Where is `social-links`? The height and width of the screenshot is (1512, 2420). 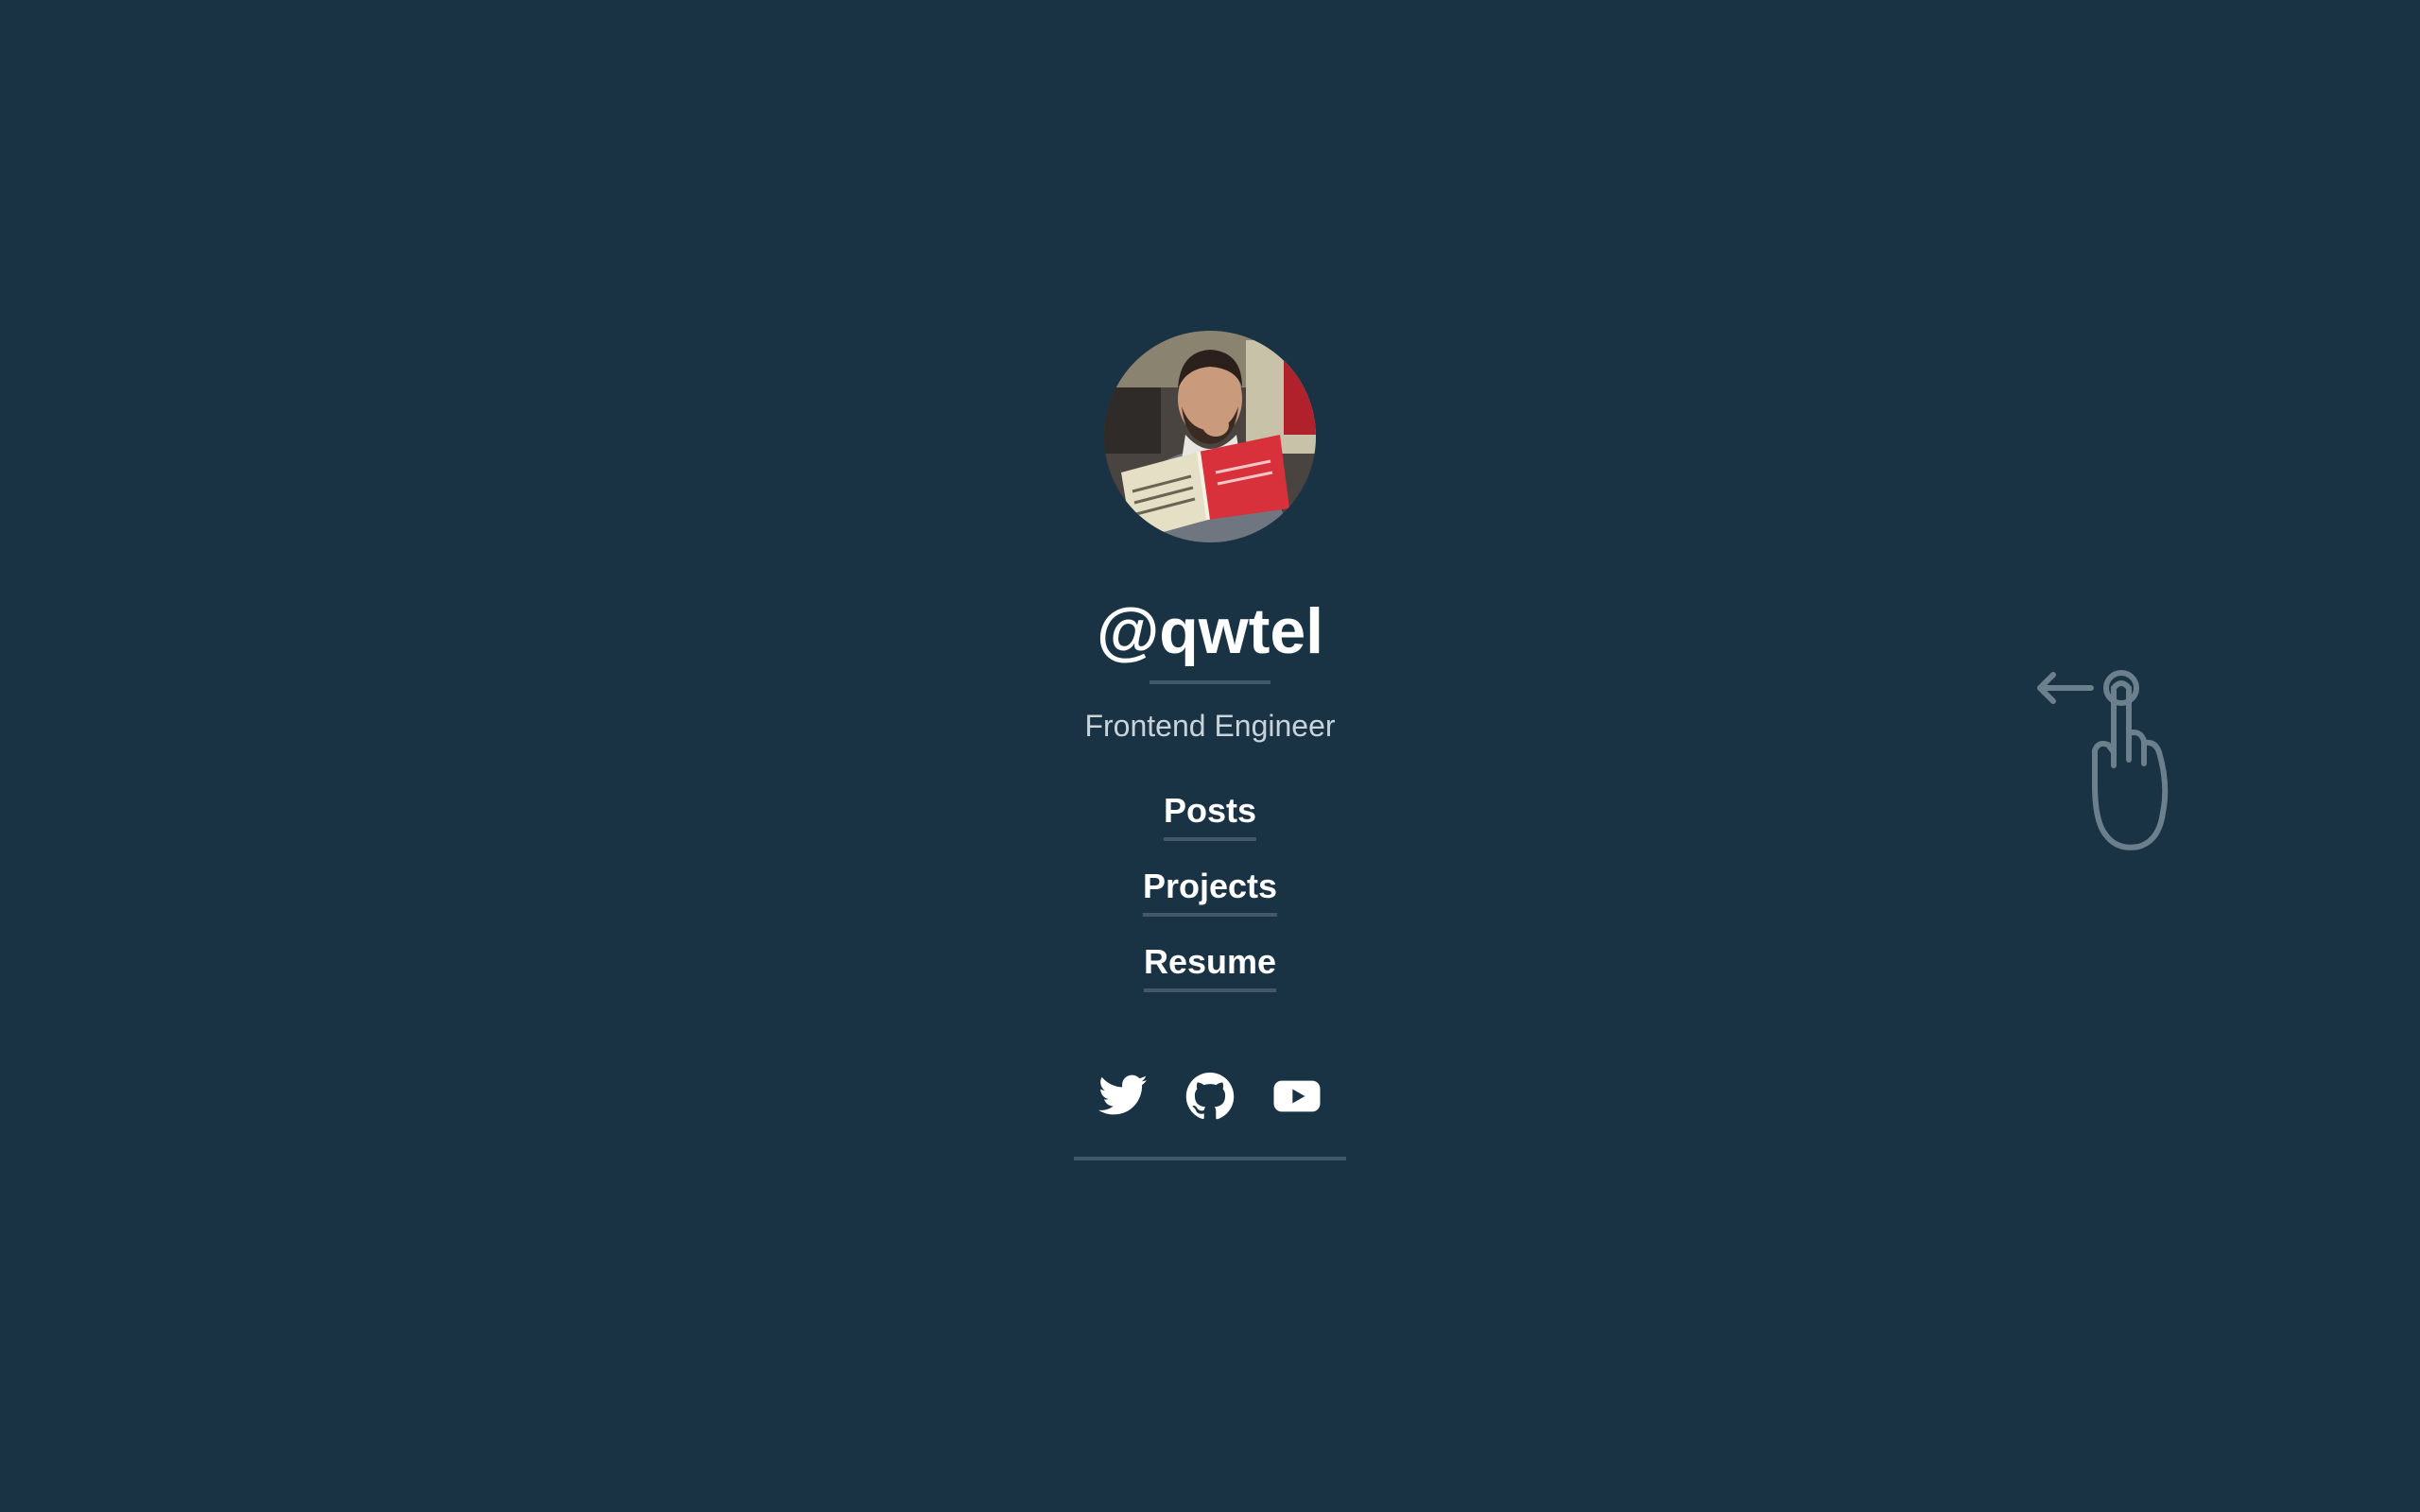 social-links is located at coordinates (1210, 1096).